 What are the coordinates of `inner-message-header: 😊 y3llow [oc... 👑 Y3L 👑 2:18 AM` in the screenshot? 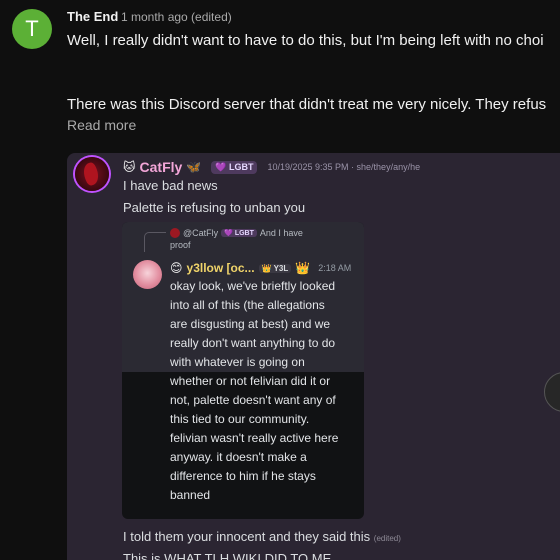 It's located at (260, 268).